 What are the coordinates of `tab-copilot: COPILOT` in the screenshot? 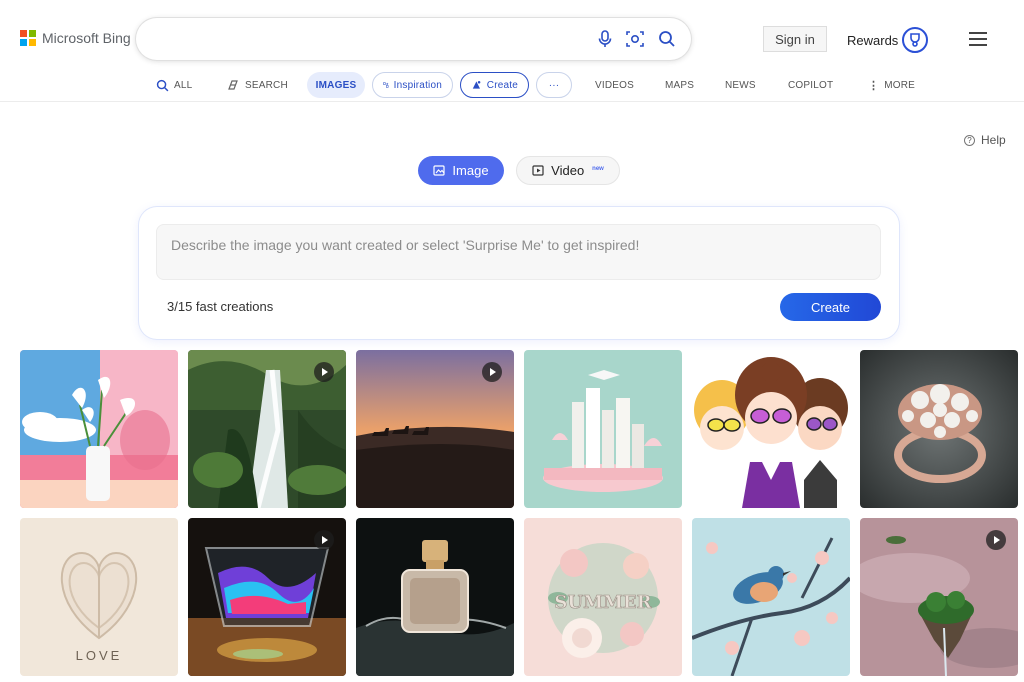 It's located at (810, 85).